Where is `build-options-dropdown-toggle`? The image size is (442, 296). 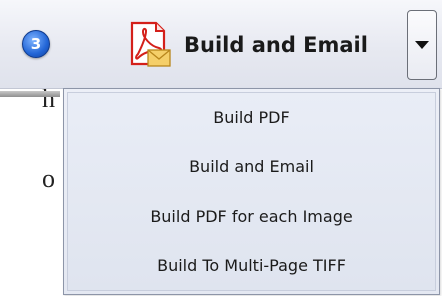 build-options-dropdown-toggle is located at coordinates (422, 45).